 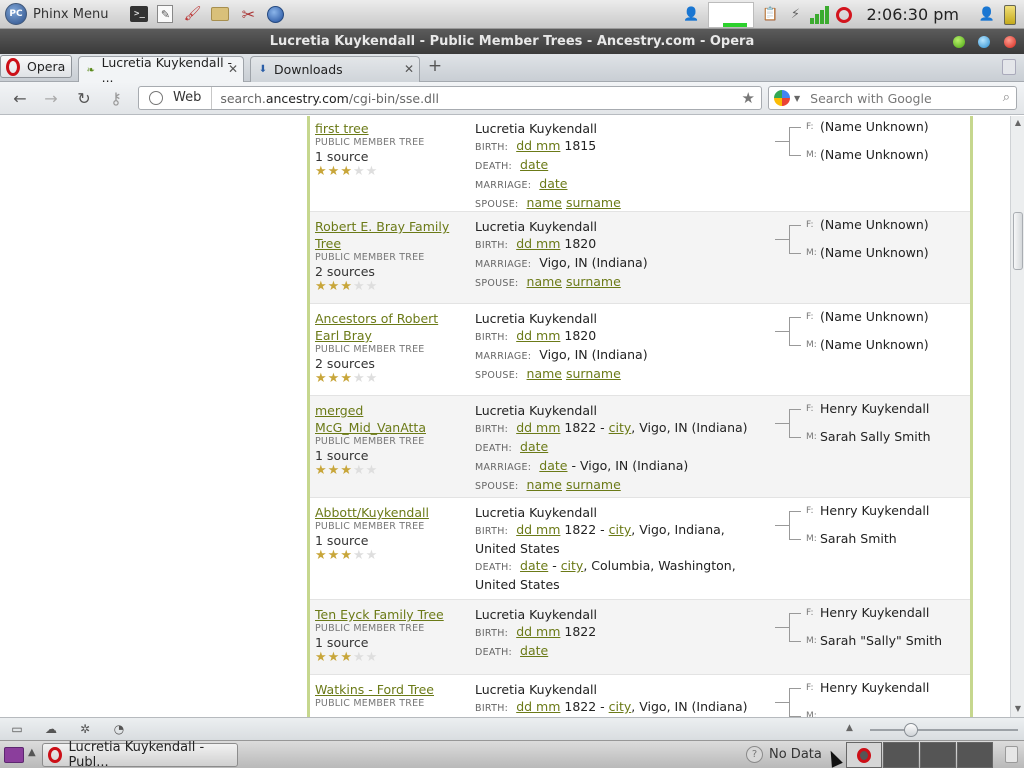 What do you see at coordinates (390, 419) in the screenshot?
I see `tree-name-link: merged McG_Mid_VanAtta` at bounding box center [390, 419].